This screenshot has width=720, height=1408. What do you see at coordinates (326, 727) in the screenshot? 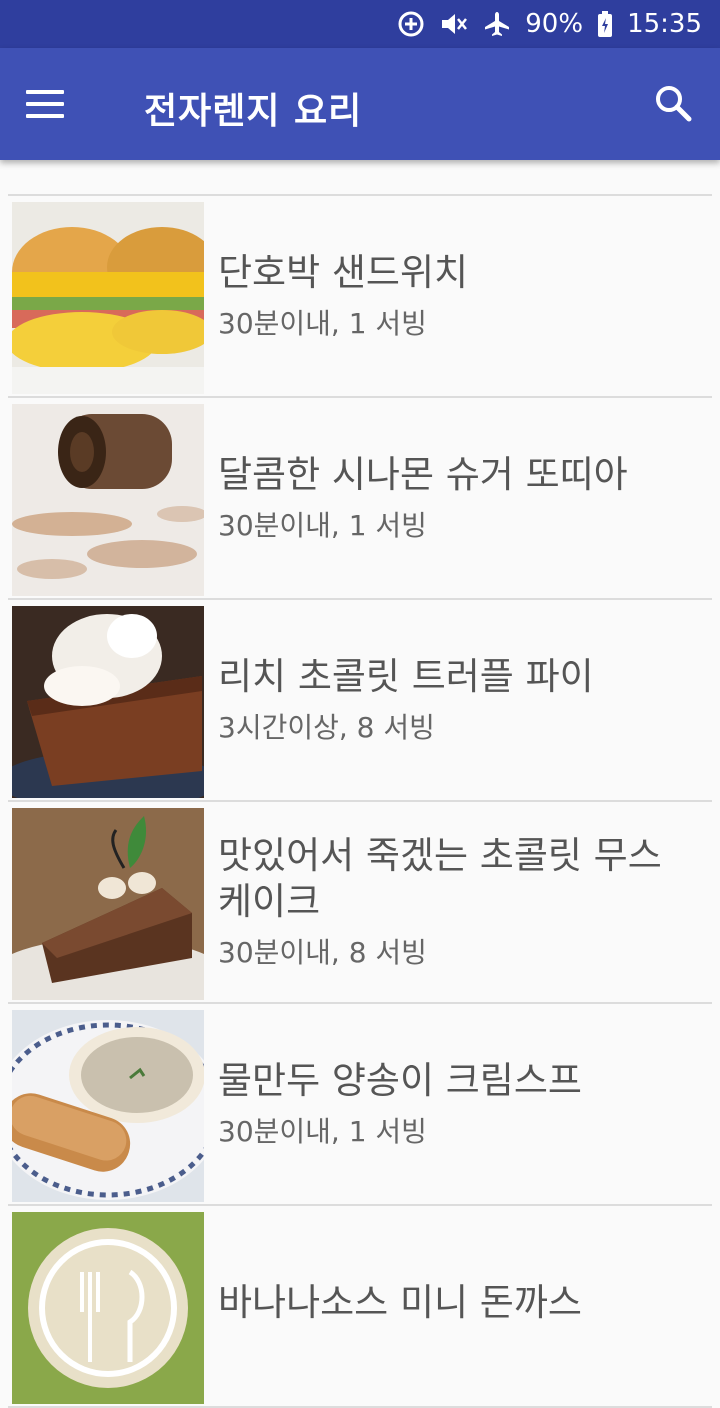
I see `recipe-meta: 3시간이상, 8 서빙` at bounding box center [326, 727].